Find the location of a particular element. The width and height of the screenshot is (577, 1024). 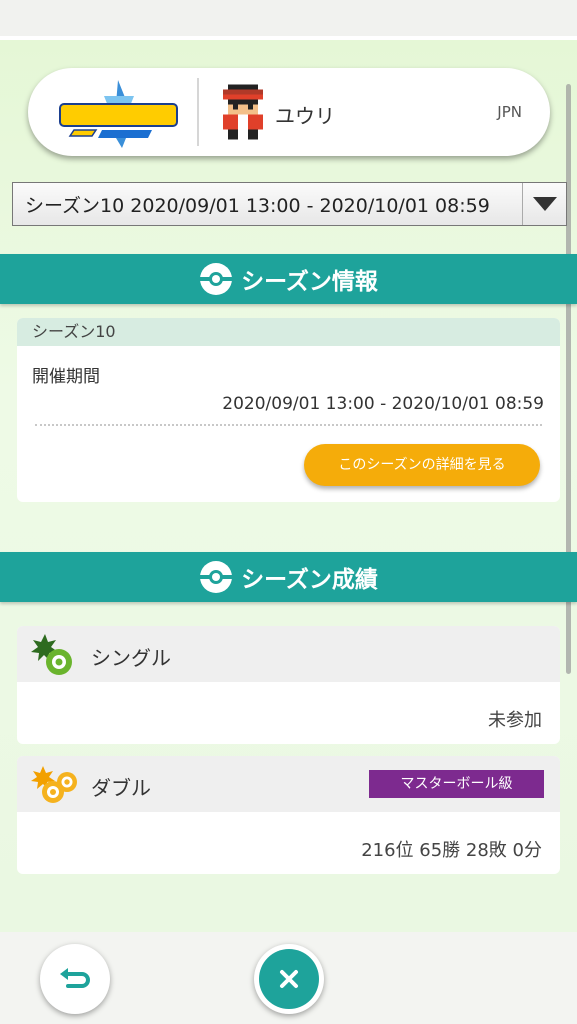

close-button is located at coordinates (289, 979).